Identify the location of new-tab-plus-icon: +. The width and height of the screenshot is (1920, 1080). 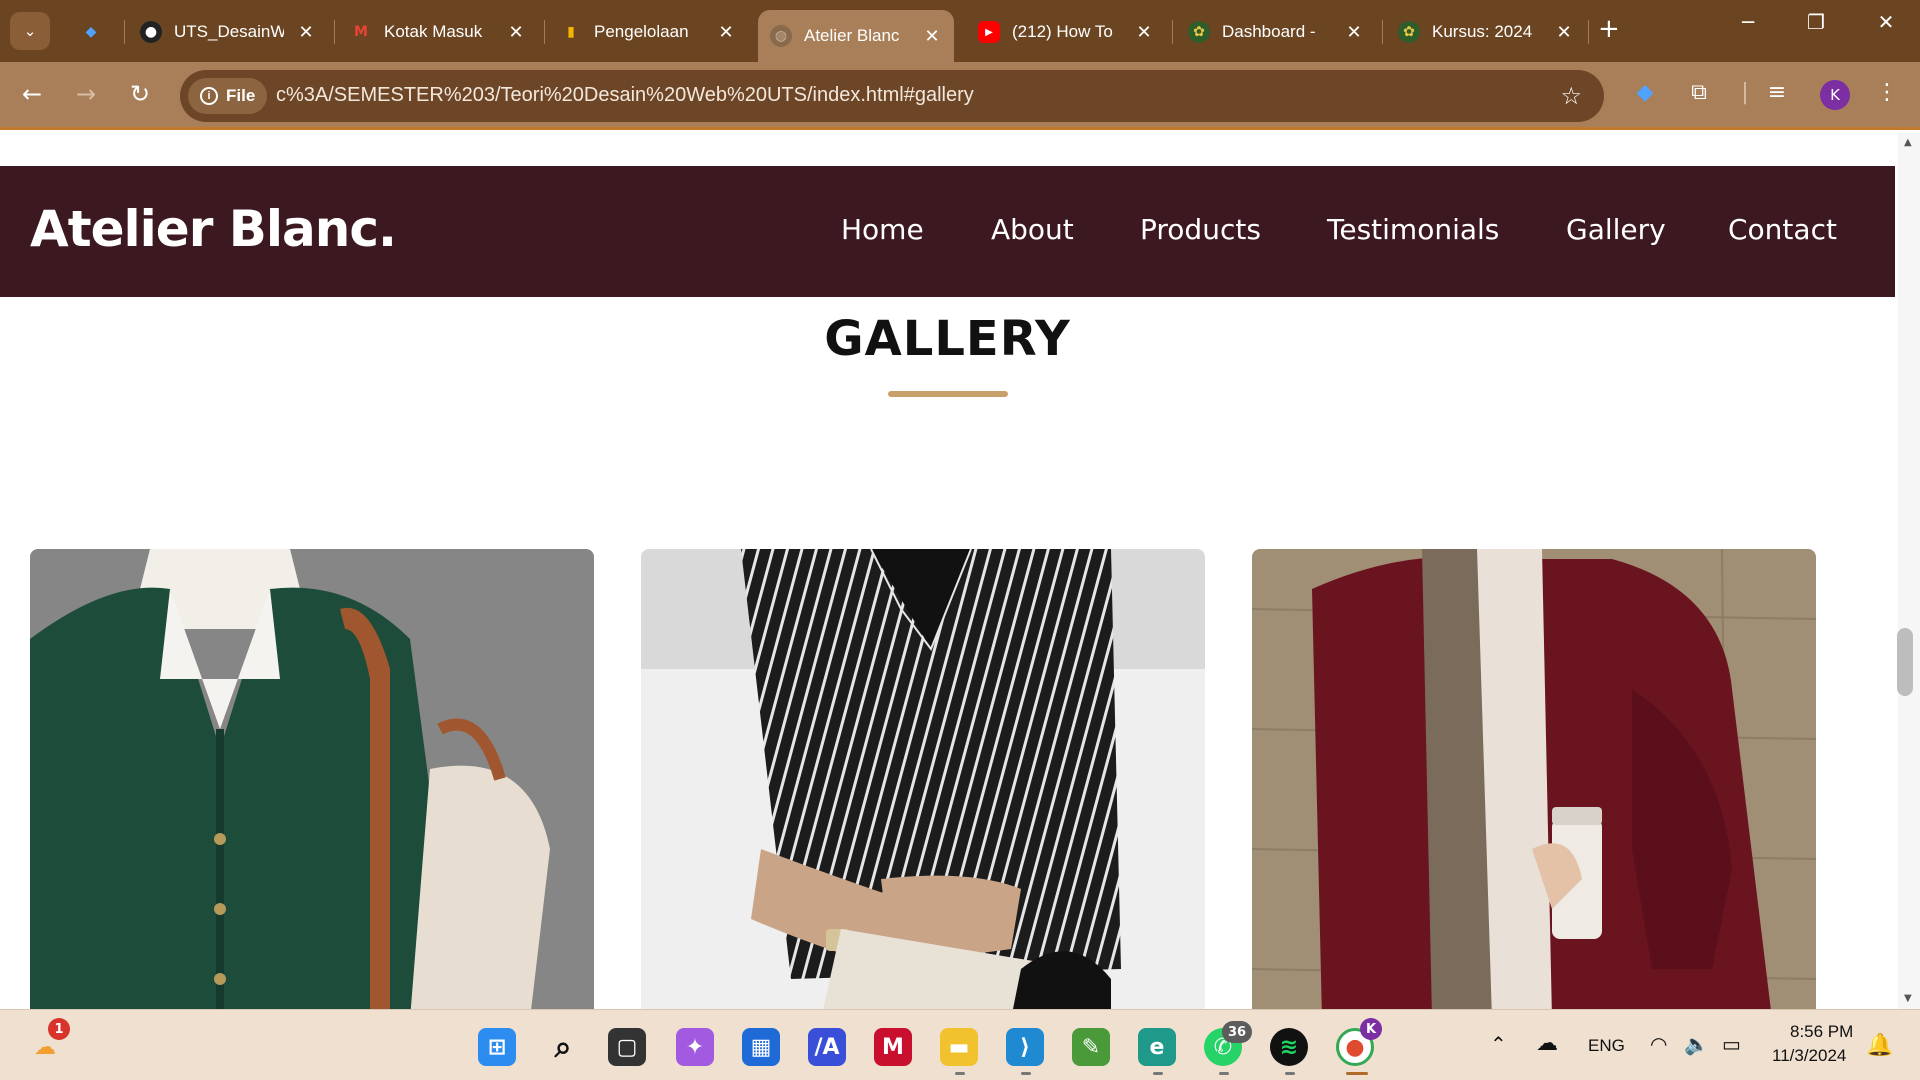
(1609, 29).